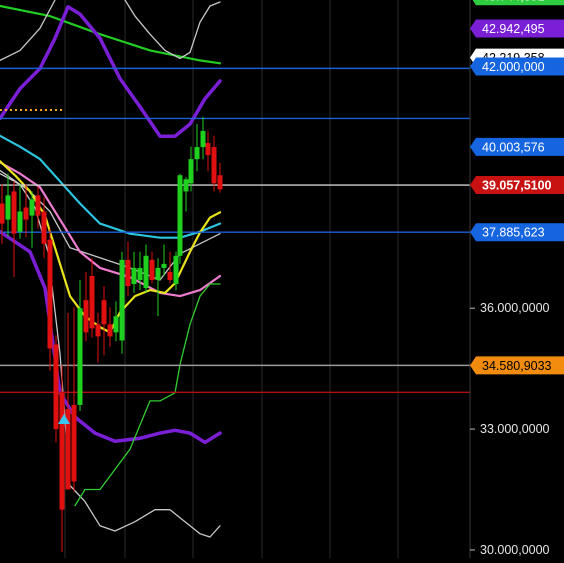 The height and width of the screenshot is (563, 564). Describe the element at coordinates (515, 308) in the screenshot. I see `axis-tick-label: 36.000,0000` at that location.